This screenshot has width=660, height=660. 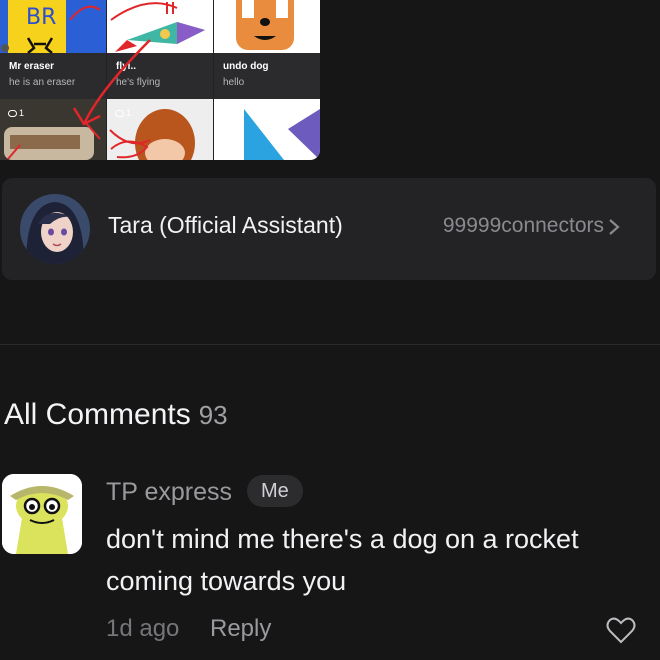 What do you see at coordinates (275, 491) in the screenshot?
I see `me-badge: Me` at bounding box center [275, 491].